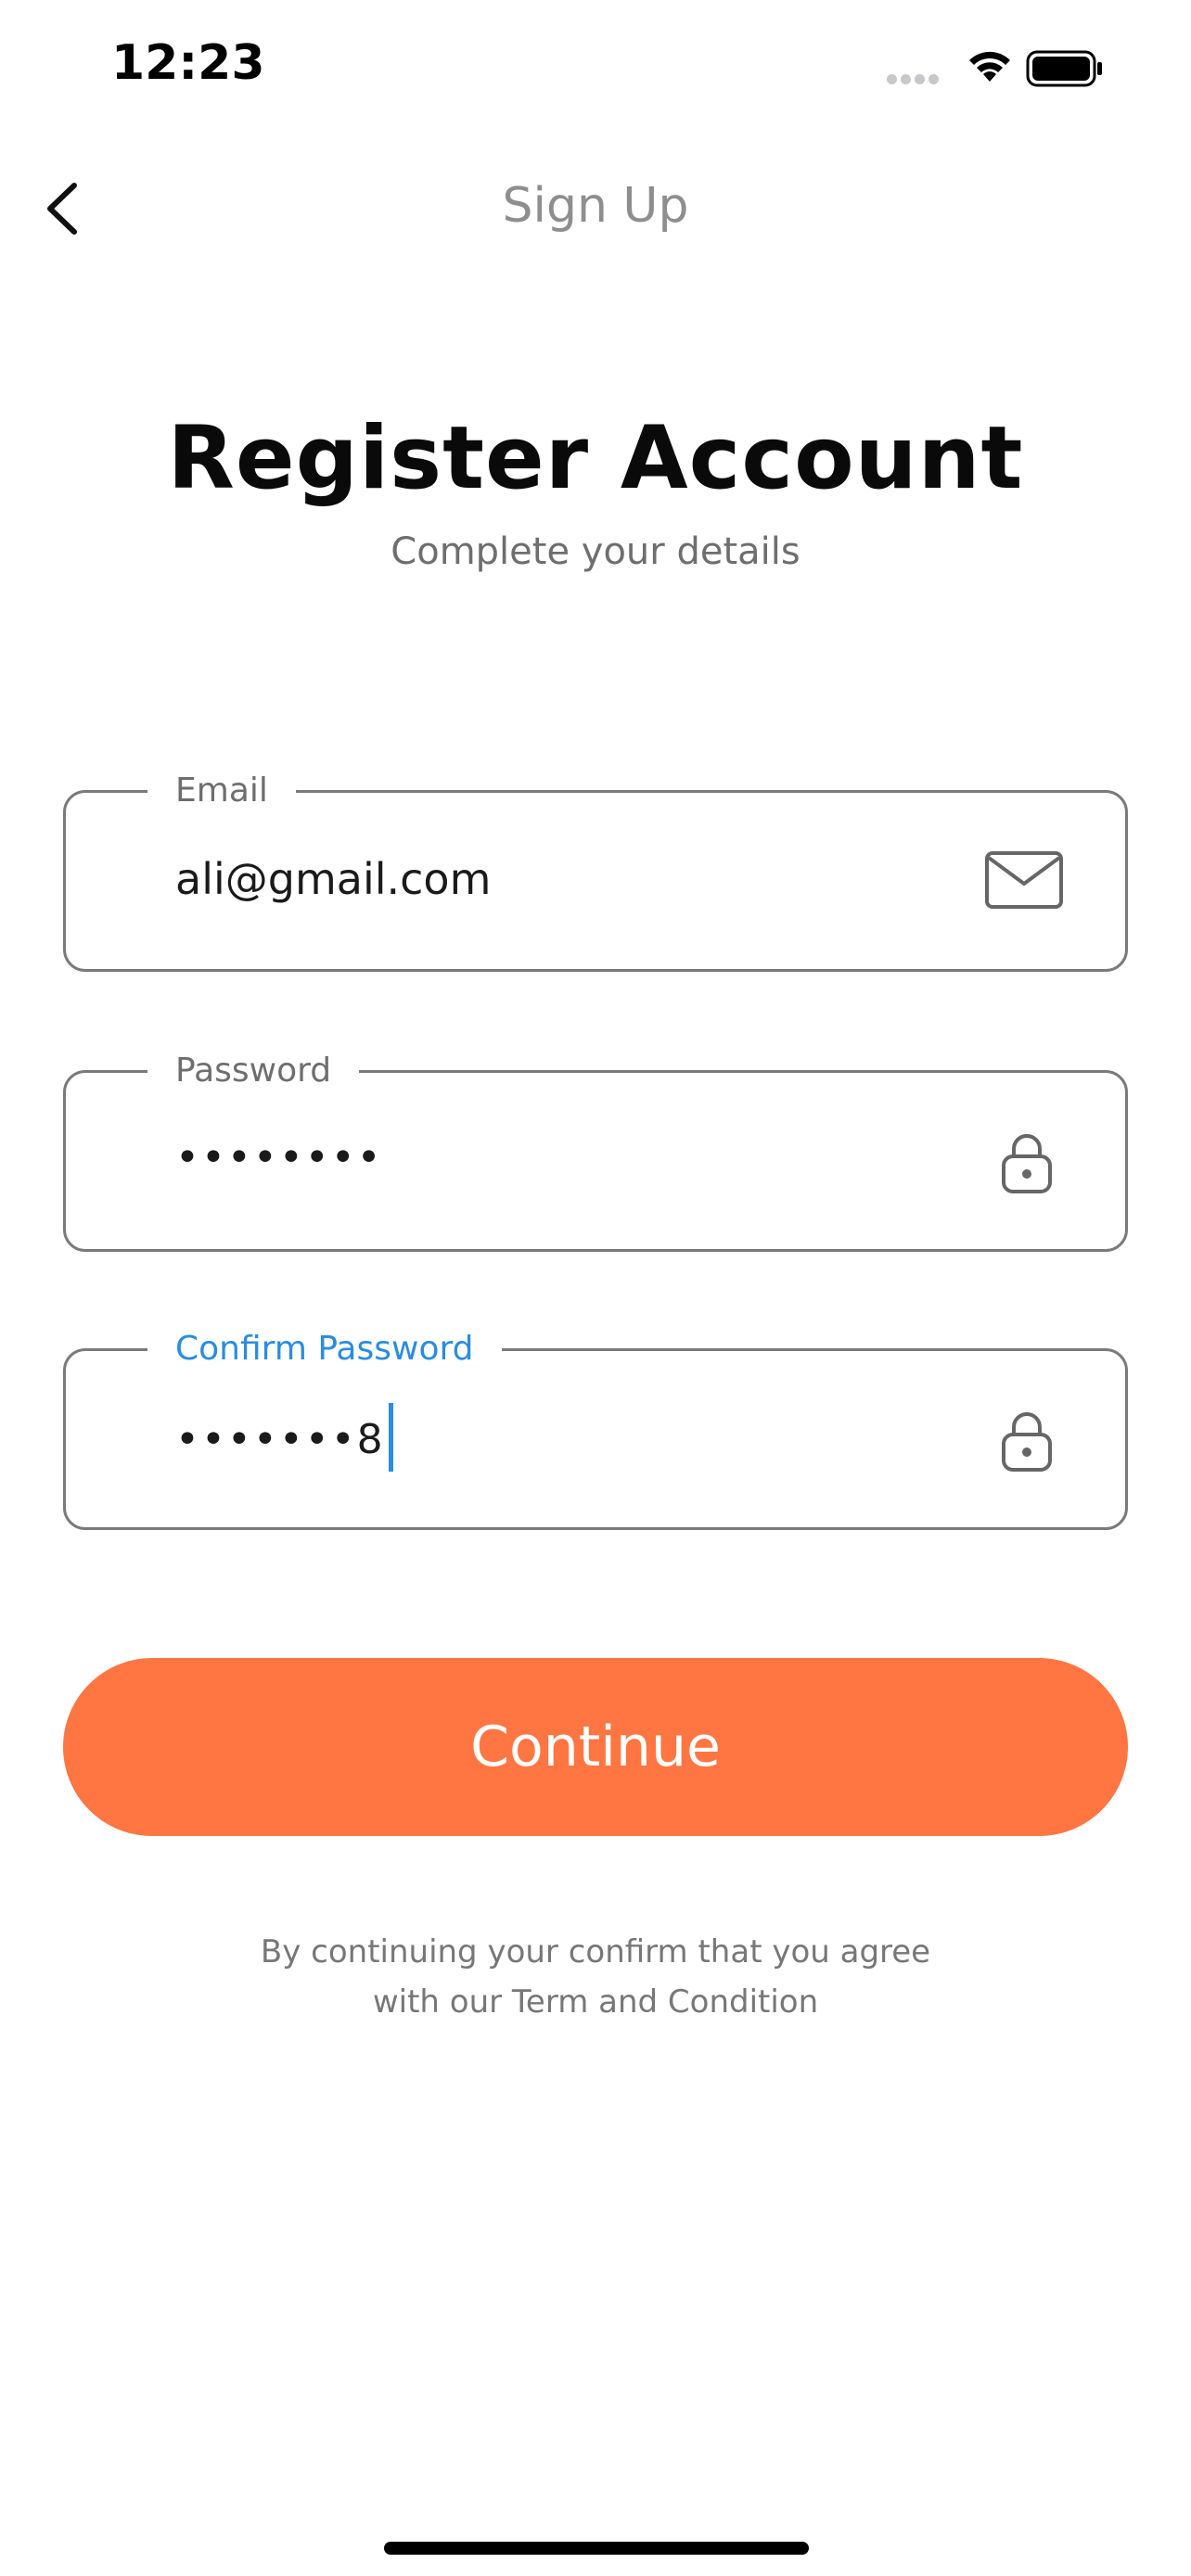 The image size is (1191, 2576). What do you see at coordinates (595, 551) in the screenshot?
I see `page-subtitle: Complete your details` at bounding box center [595, 551].